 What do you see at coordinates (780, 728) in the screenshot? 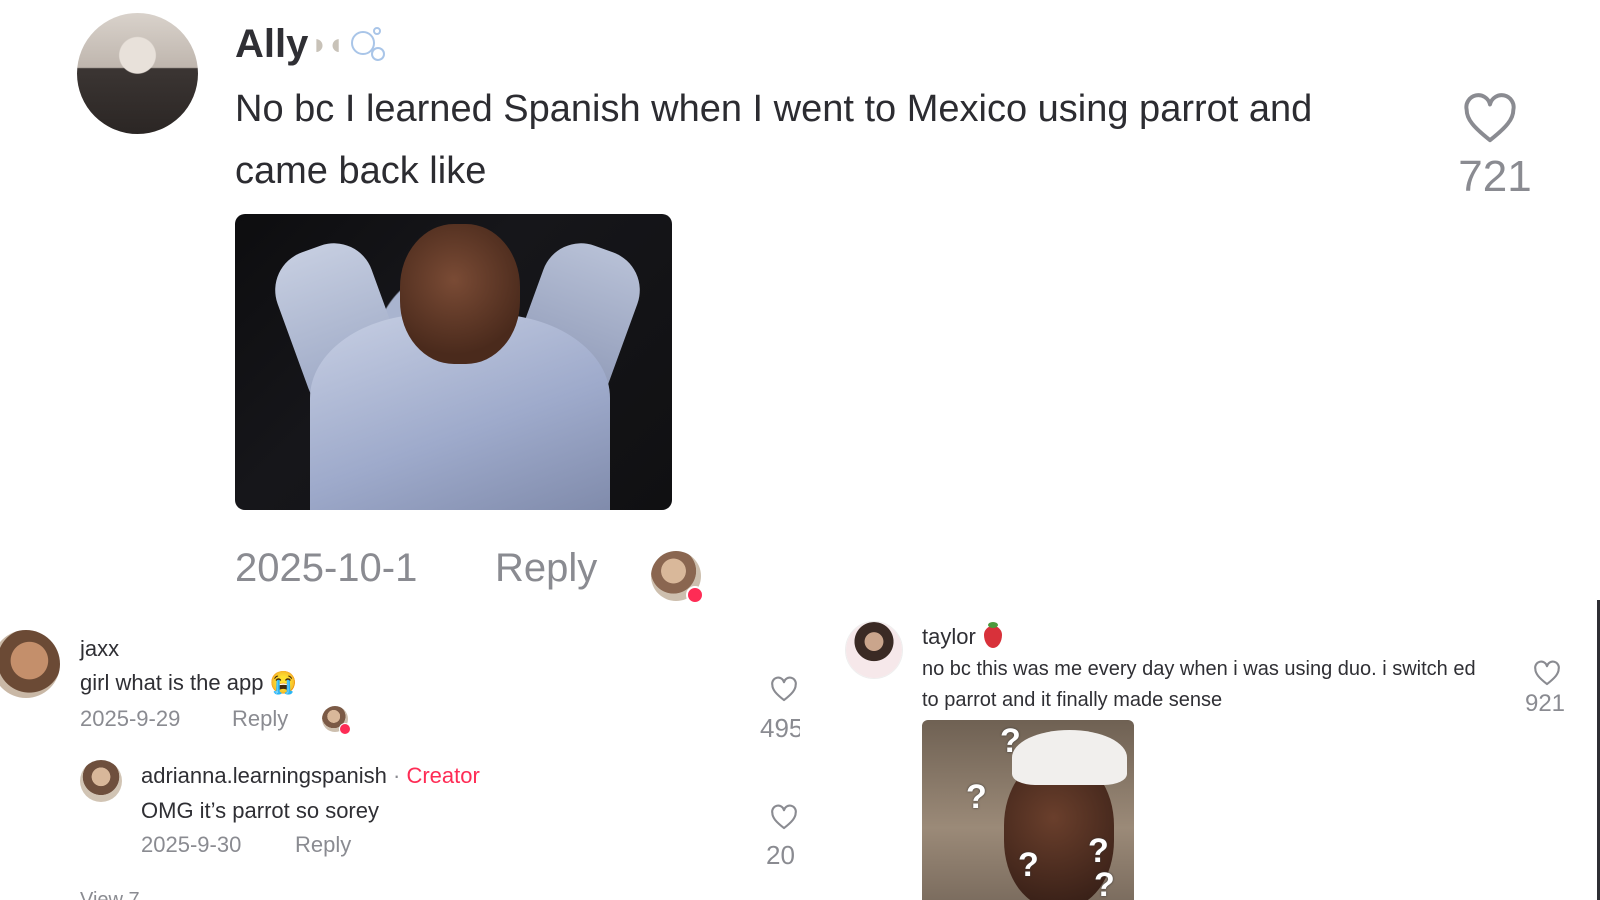
I see `jaxx-like-count: 495` at bounding box center [780, 728].